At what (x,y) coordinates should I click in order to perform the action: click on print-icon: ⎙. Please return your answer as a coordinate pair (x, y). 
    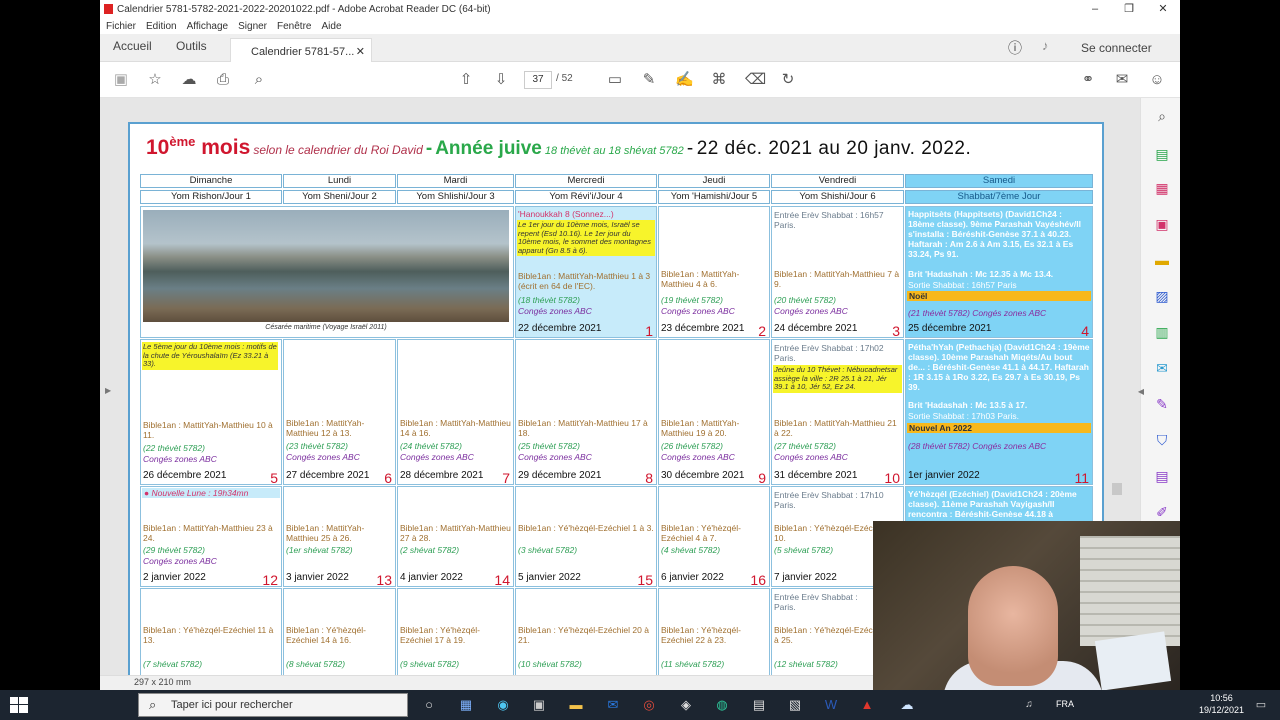
    Looking at the image, I should click on (223, 80).